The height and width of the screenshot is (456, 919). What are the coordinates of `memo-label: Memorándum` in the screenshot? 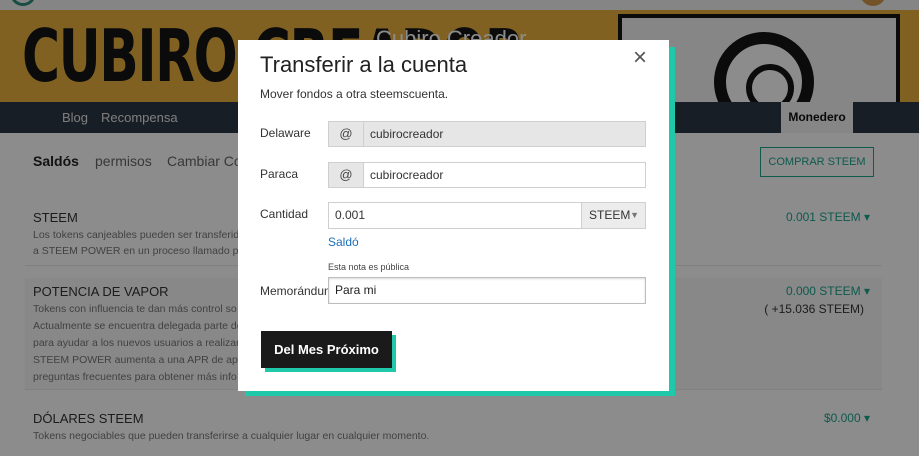 It's located at (297, 291).